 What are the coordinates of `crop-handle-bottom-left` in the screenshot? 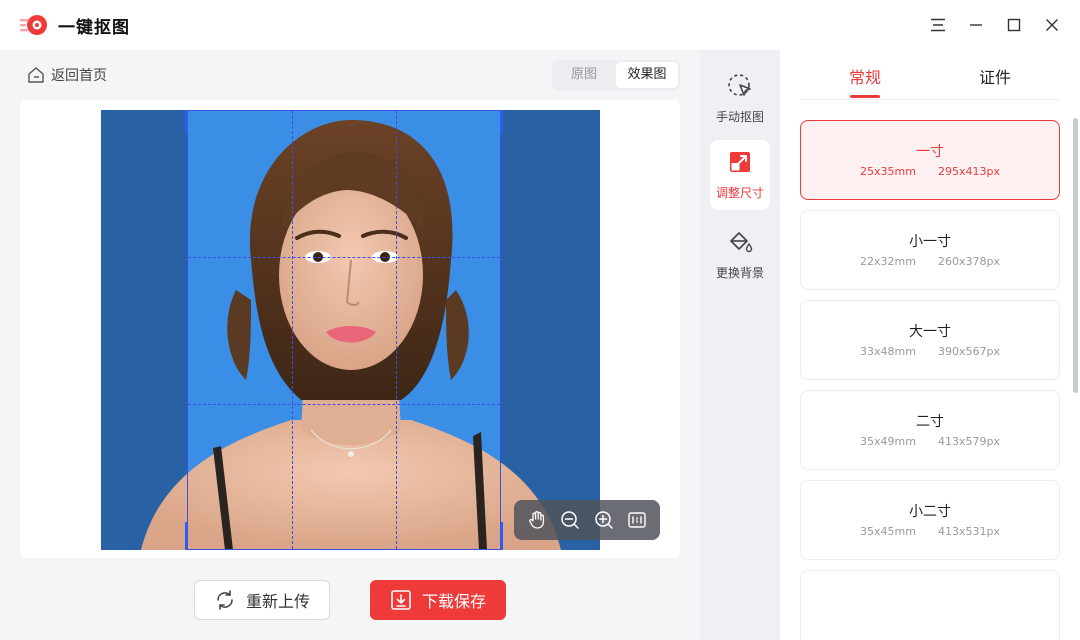 It's located at (186, 536).